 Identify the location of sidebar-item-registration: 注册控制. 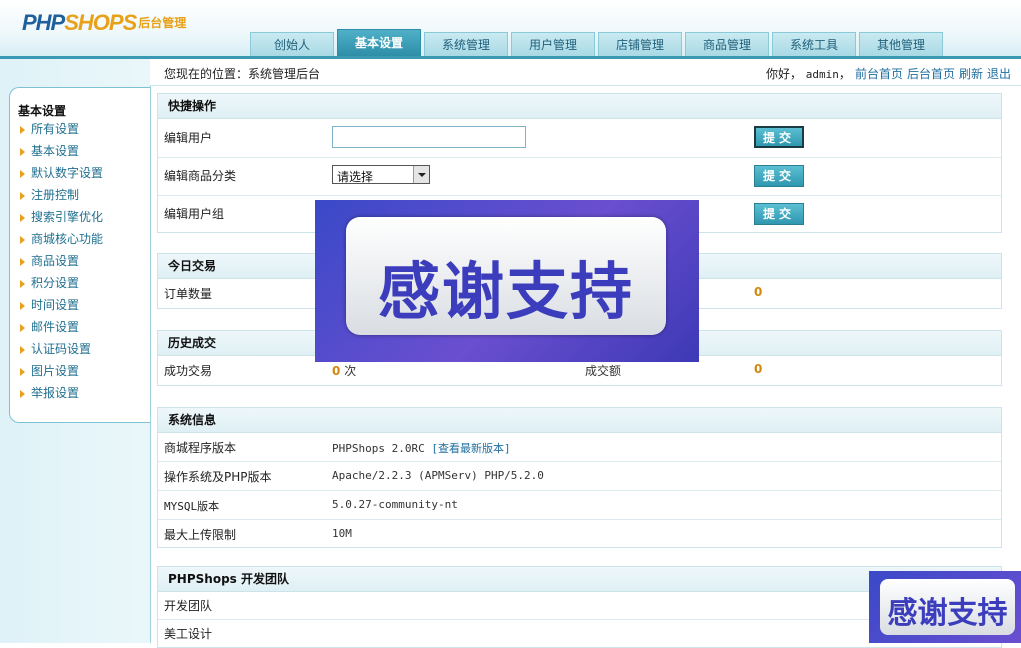
(60, 197).